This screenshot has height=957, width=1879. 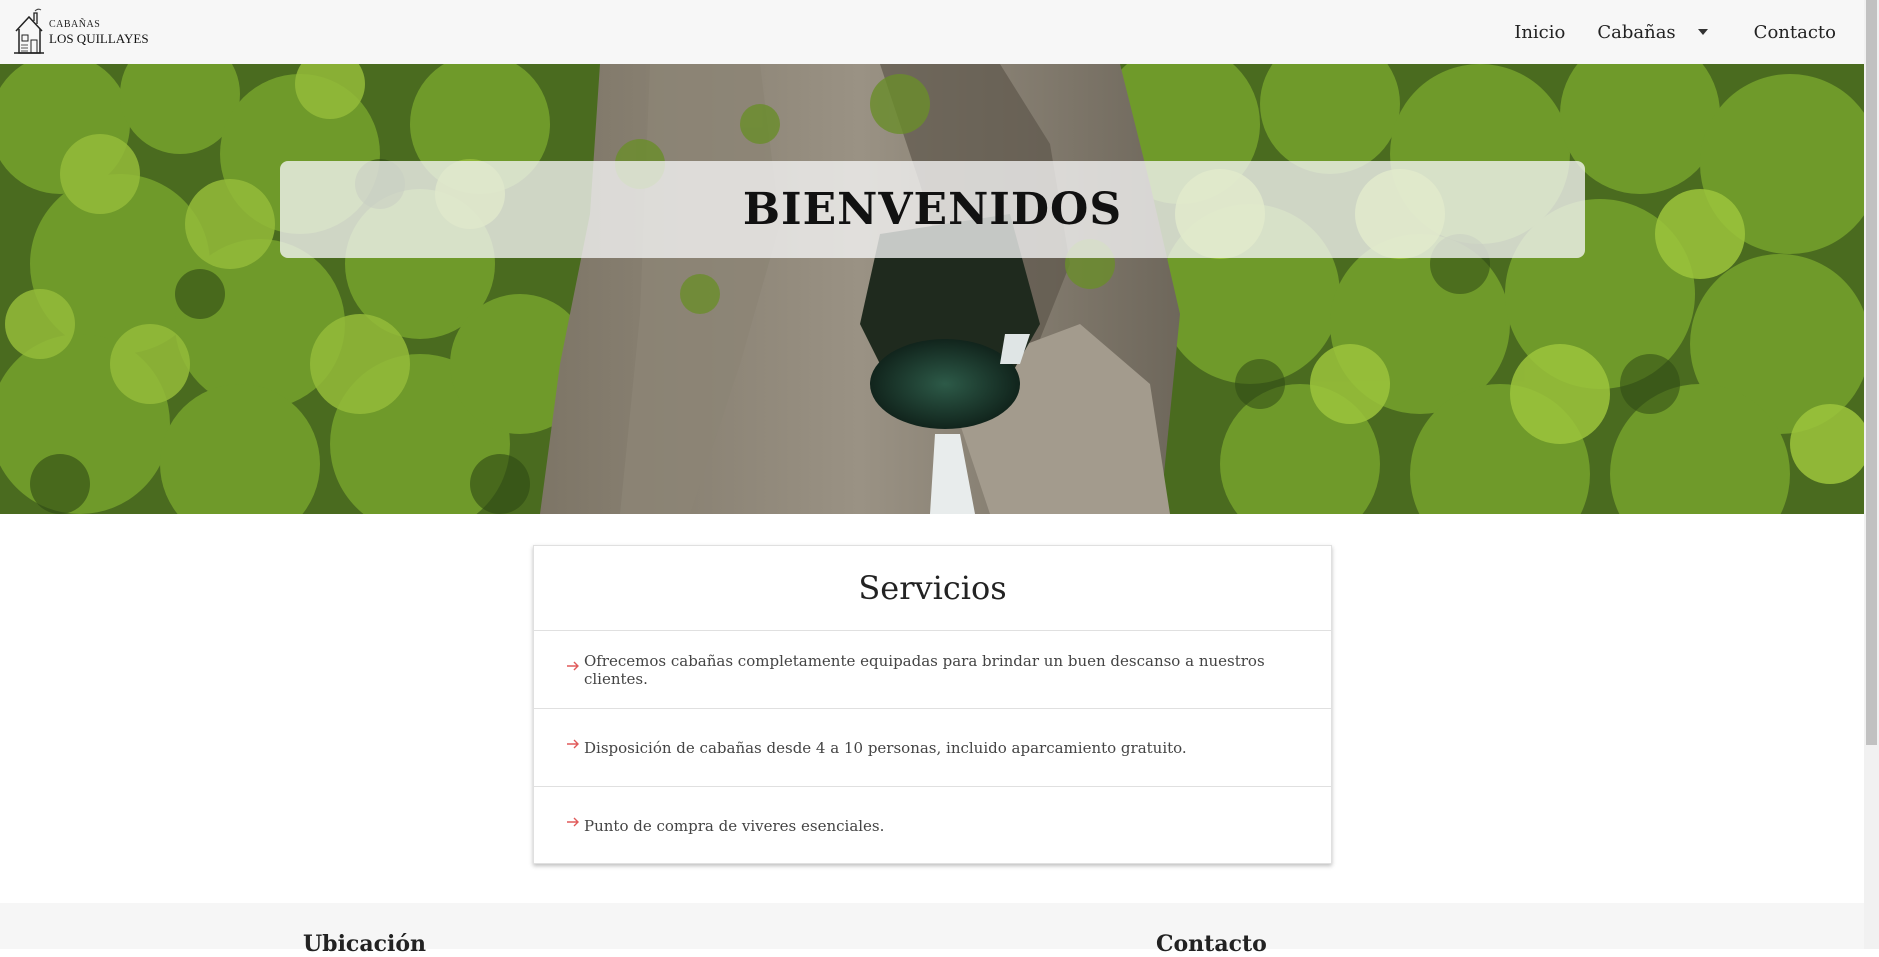 I want to click on footer-heading-contacto: Contacto, so click(x=1211, y=944).